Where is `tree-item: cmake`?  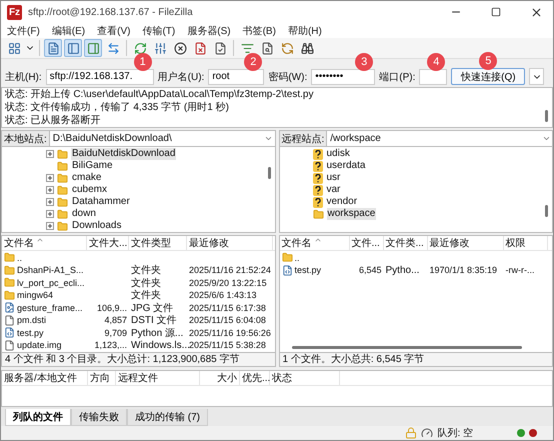 tree-item: cmake is located at coordinates (86, 178).